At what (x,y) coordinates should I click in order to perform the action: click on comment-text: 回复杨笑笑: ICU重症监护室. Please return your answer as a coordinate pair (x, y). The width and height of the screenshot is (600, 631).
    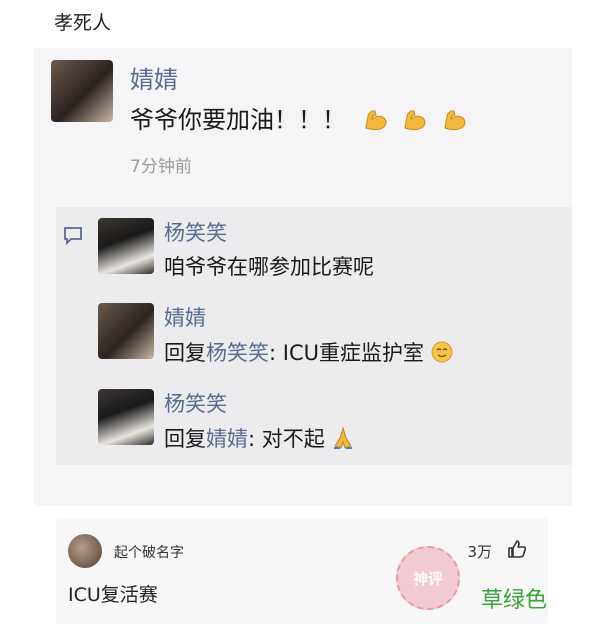
    Looking at the image, I should click on (308, 352).